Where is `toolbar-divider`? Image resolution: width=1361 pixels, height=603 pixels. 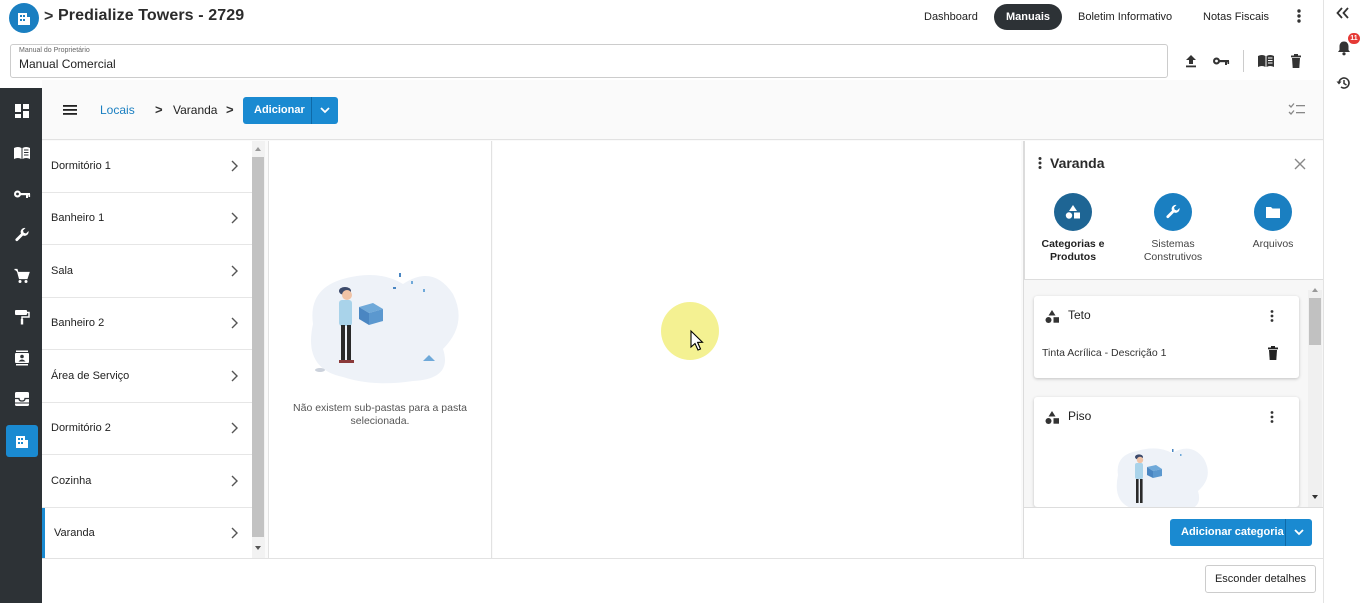
toolbar-divider is located at coordinates (1243, 61).